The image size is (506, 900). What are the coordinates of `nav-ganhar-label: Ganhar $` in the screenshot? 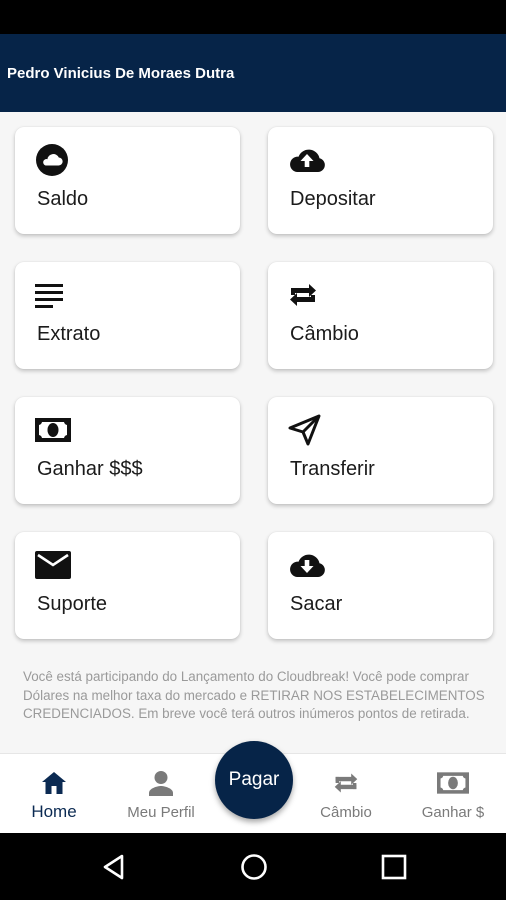 It's located at (453, 812).